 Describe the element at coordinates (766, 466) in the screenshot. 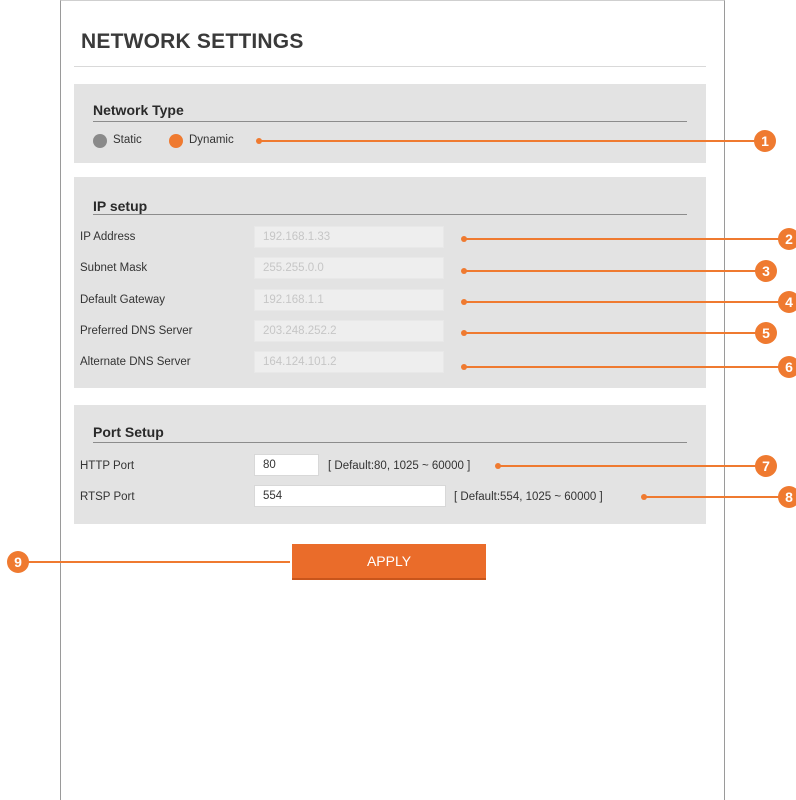

I see `callout-7-marker: 7` at that location.